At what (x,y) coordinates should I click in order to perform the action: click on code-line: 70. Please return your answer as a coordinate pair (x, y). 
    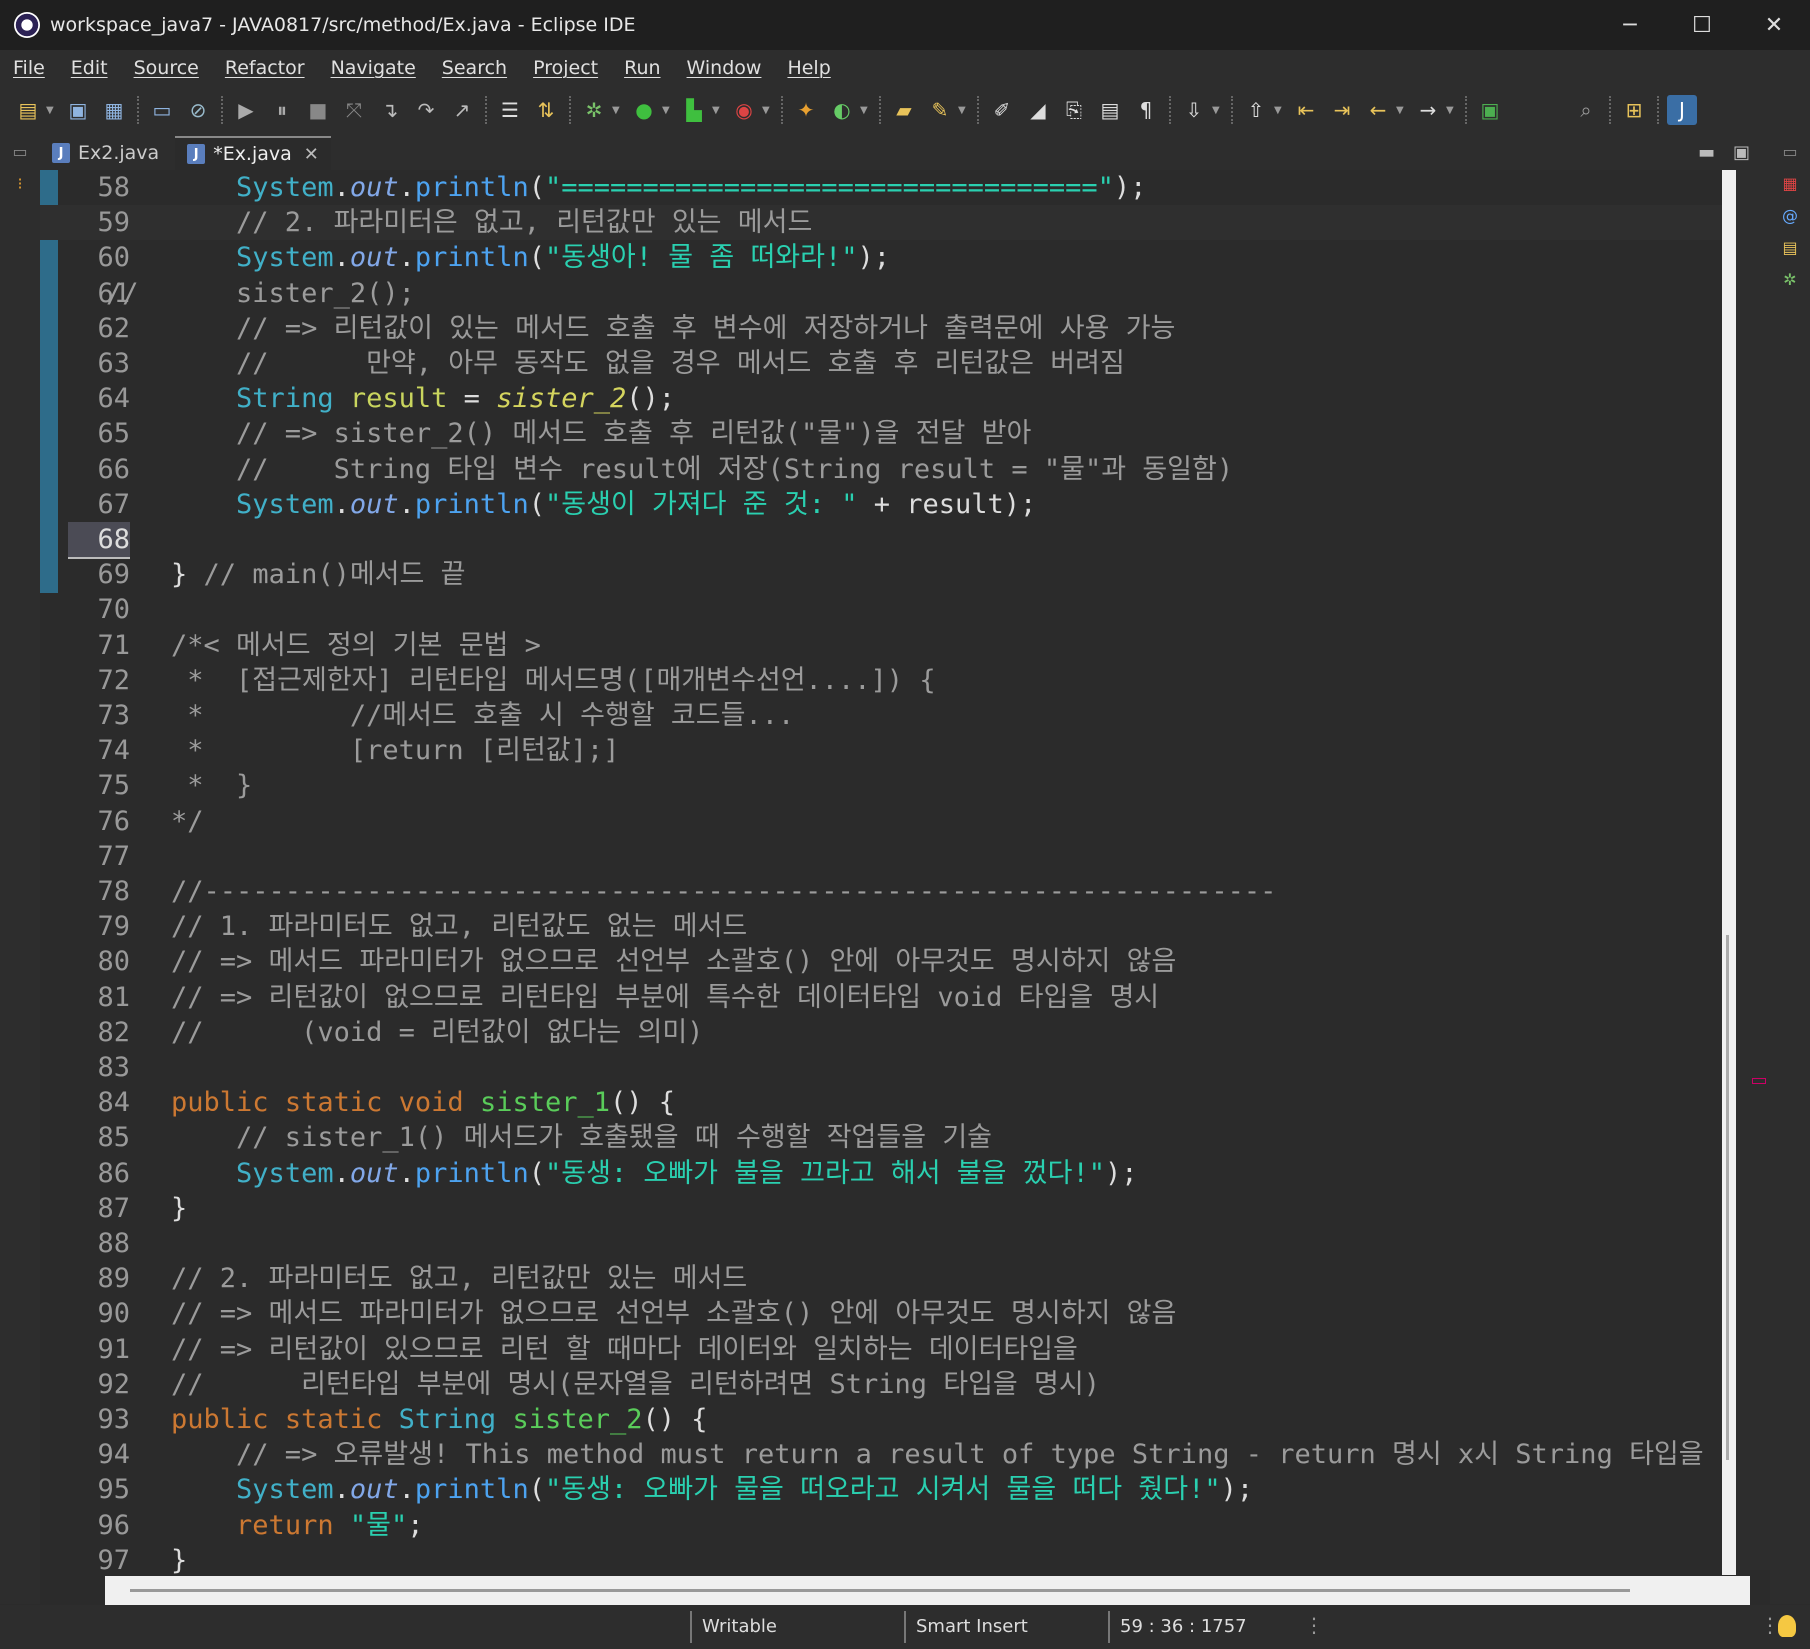
    Looking at the image, I should click on (890, 609).